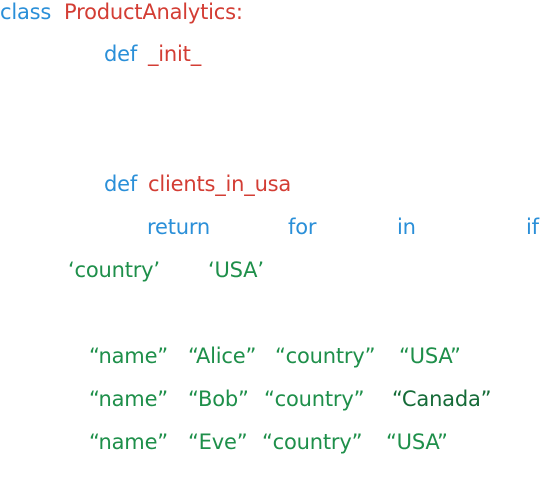 The image size is (540, 496). What do you see at coordinates (175, 54) in the screenshot?
I see `init-method-name: _init_` at bounding box center [175, 54].